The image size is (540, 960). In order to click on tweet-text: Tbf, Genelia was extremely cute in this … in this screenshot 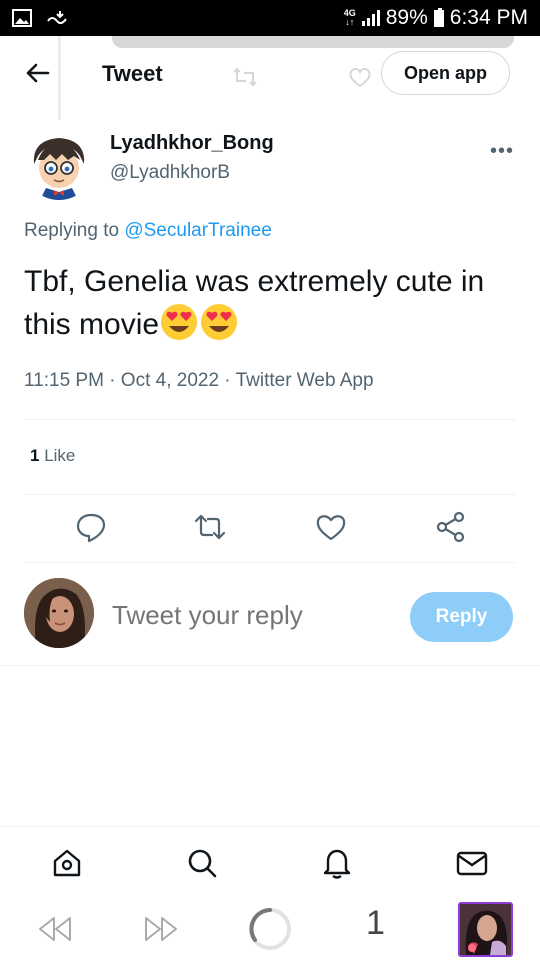, I will do `click(270, 303)`.